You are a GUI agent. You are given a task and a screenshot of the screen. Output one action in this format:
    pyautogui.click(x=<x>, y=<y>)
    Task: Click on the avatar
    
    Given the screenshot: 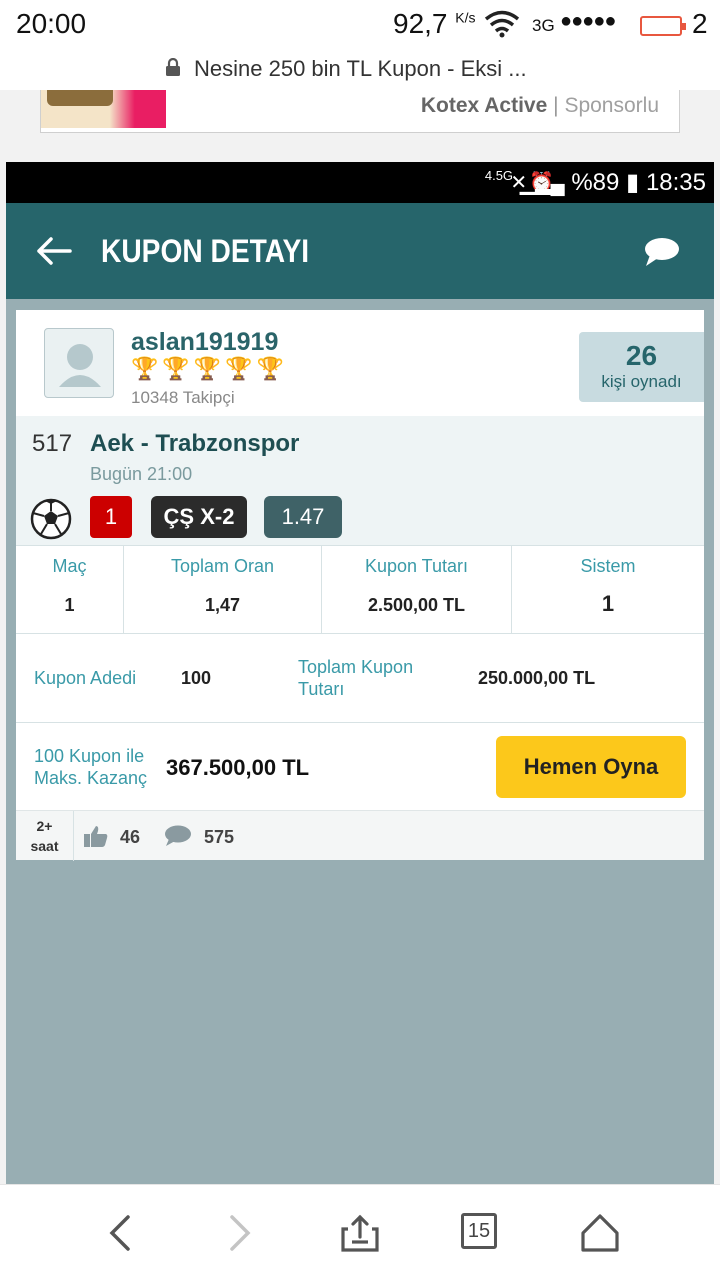 What is the action you would take?
    pyautogui.click(x=79, y=363)
    